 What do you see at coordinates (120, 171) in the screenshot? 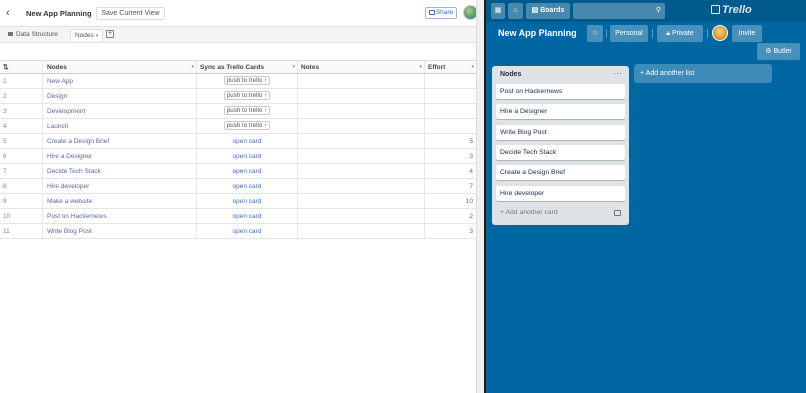
I see `node-cell: Decide Tech Stack` at bounding box center [120, 171].